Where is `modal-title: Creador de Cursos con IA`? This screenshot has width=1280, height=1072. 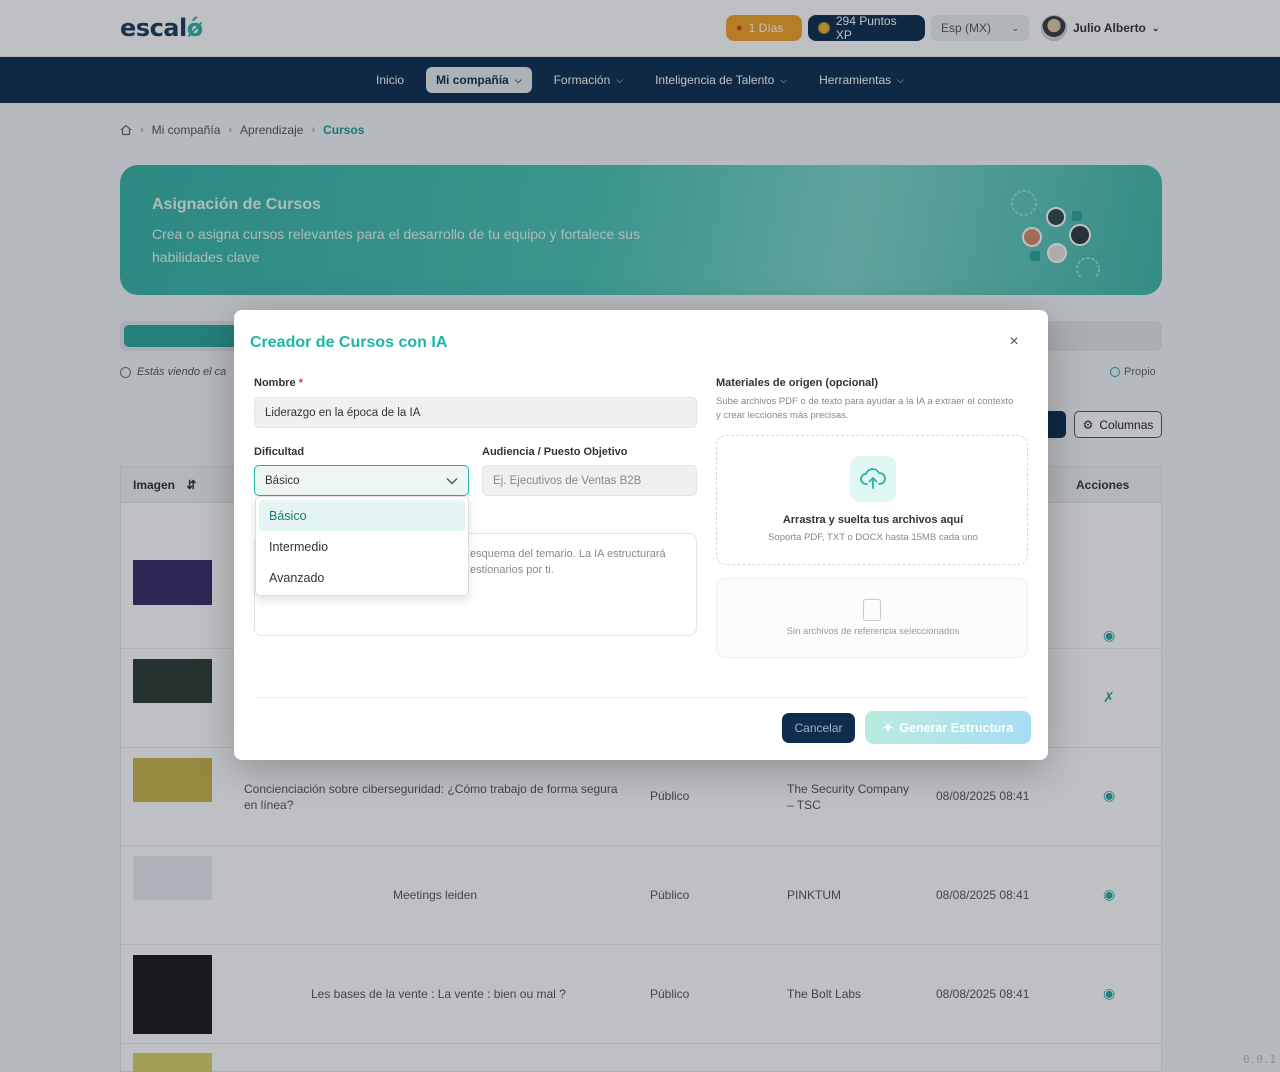 modal-title: Creador de Cursos con IA is located at coordinates (349, 342).